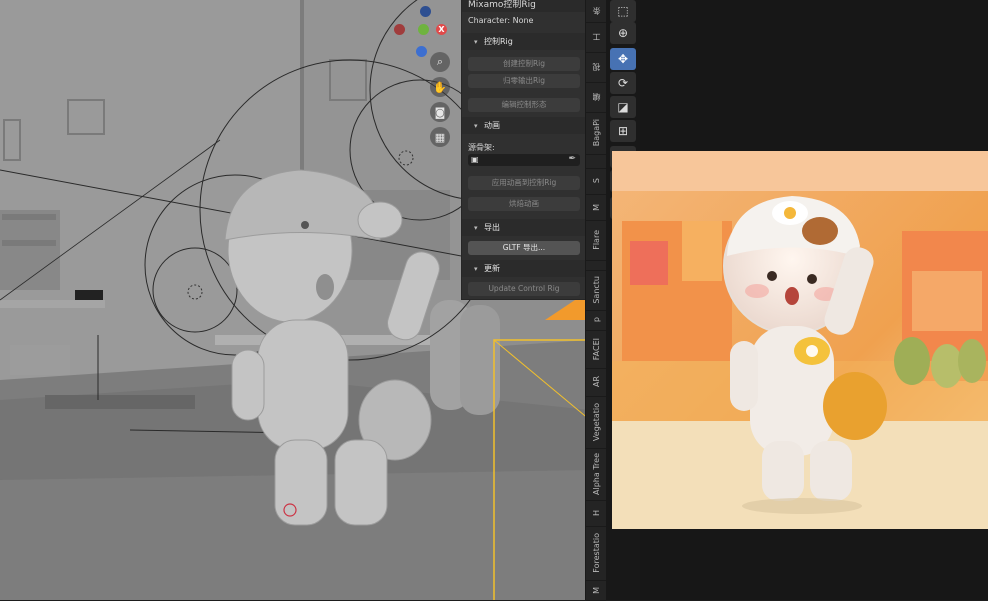  Describe the element at coordinates (623, 131) in the screenshot. I see `transform-icon: ⊞` at that location.